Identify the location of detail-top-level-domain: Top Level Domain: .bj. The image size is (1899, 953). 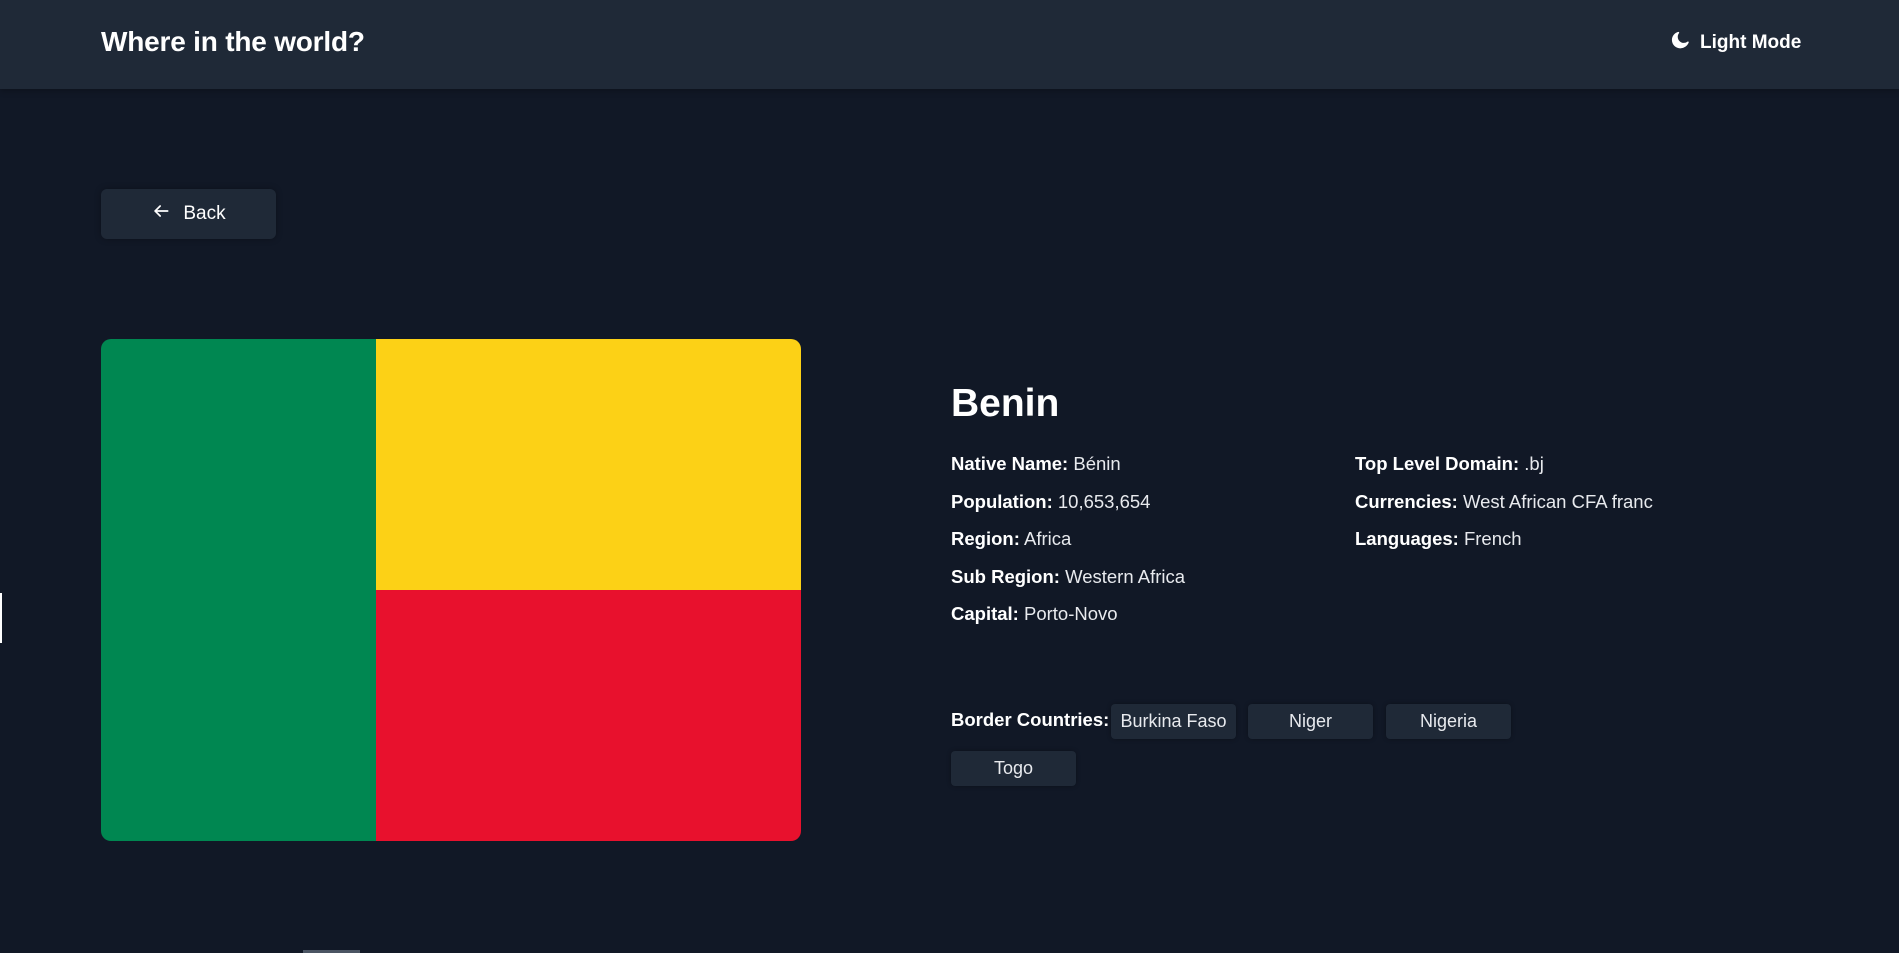
(1449, 463).